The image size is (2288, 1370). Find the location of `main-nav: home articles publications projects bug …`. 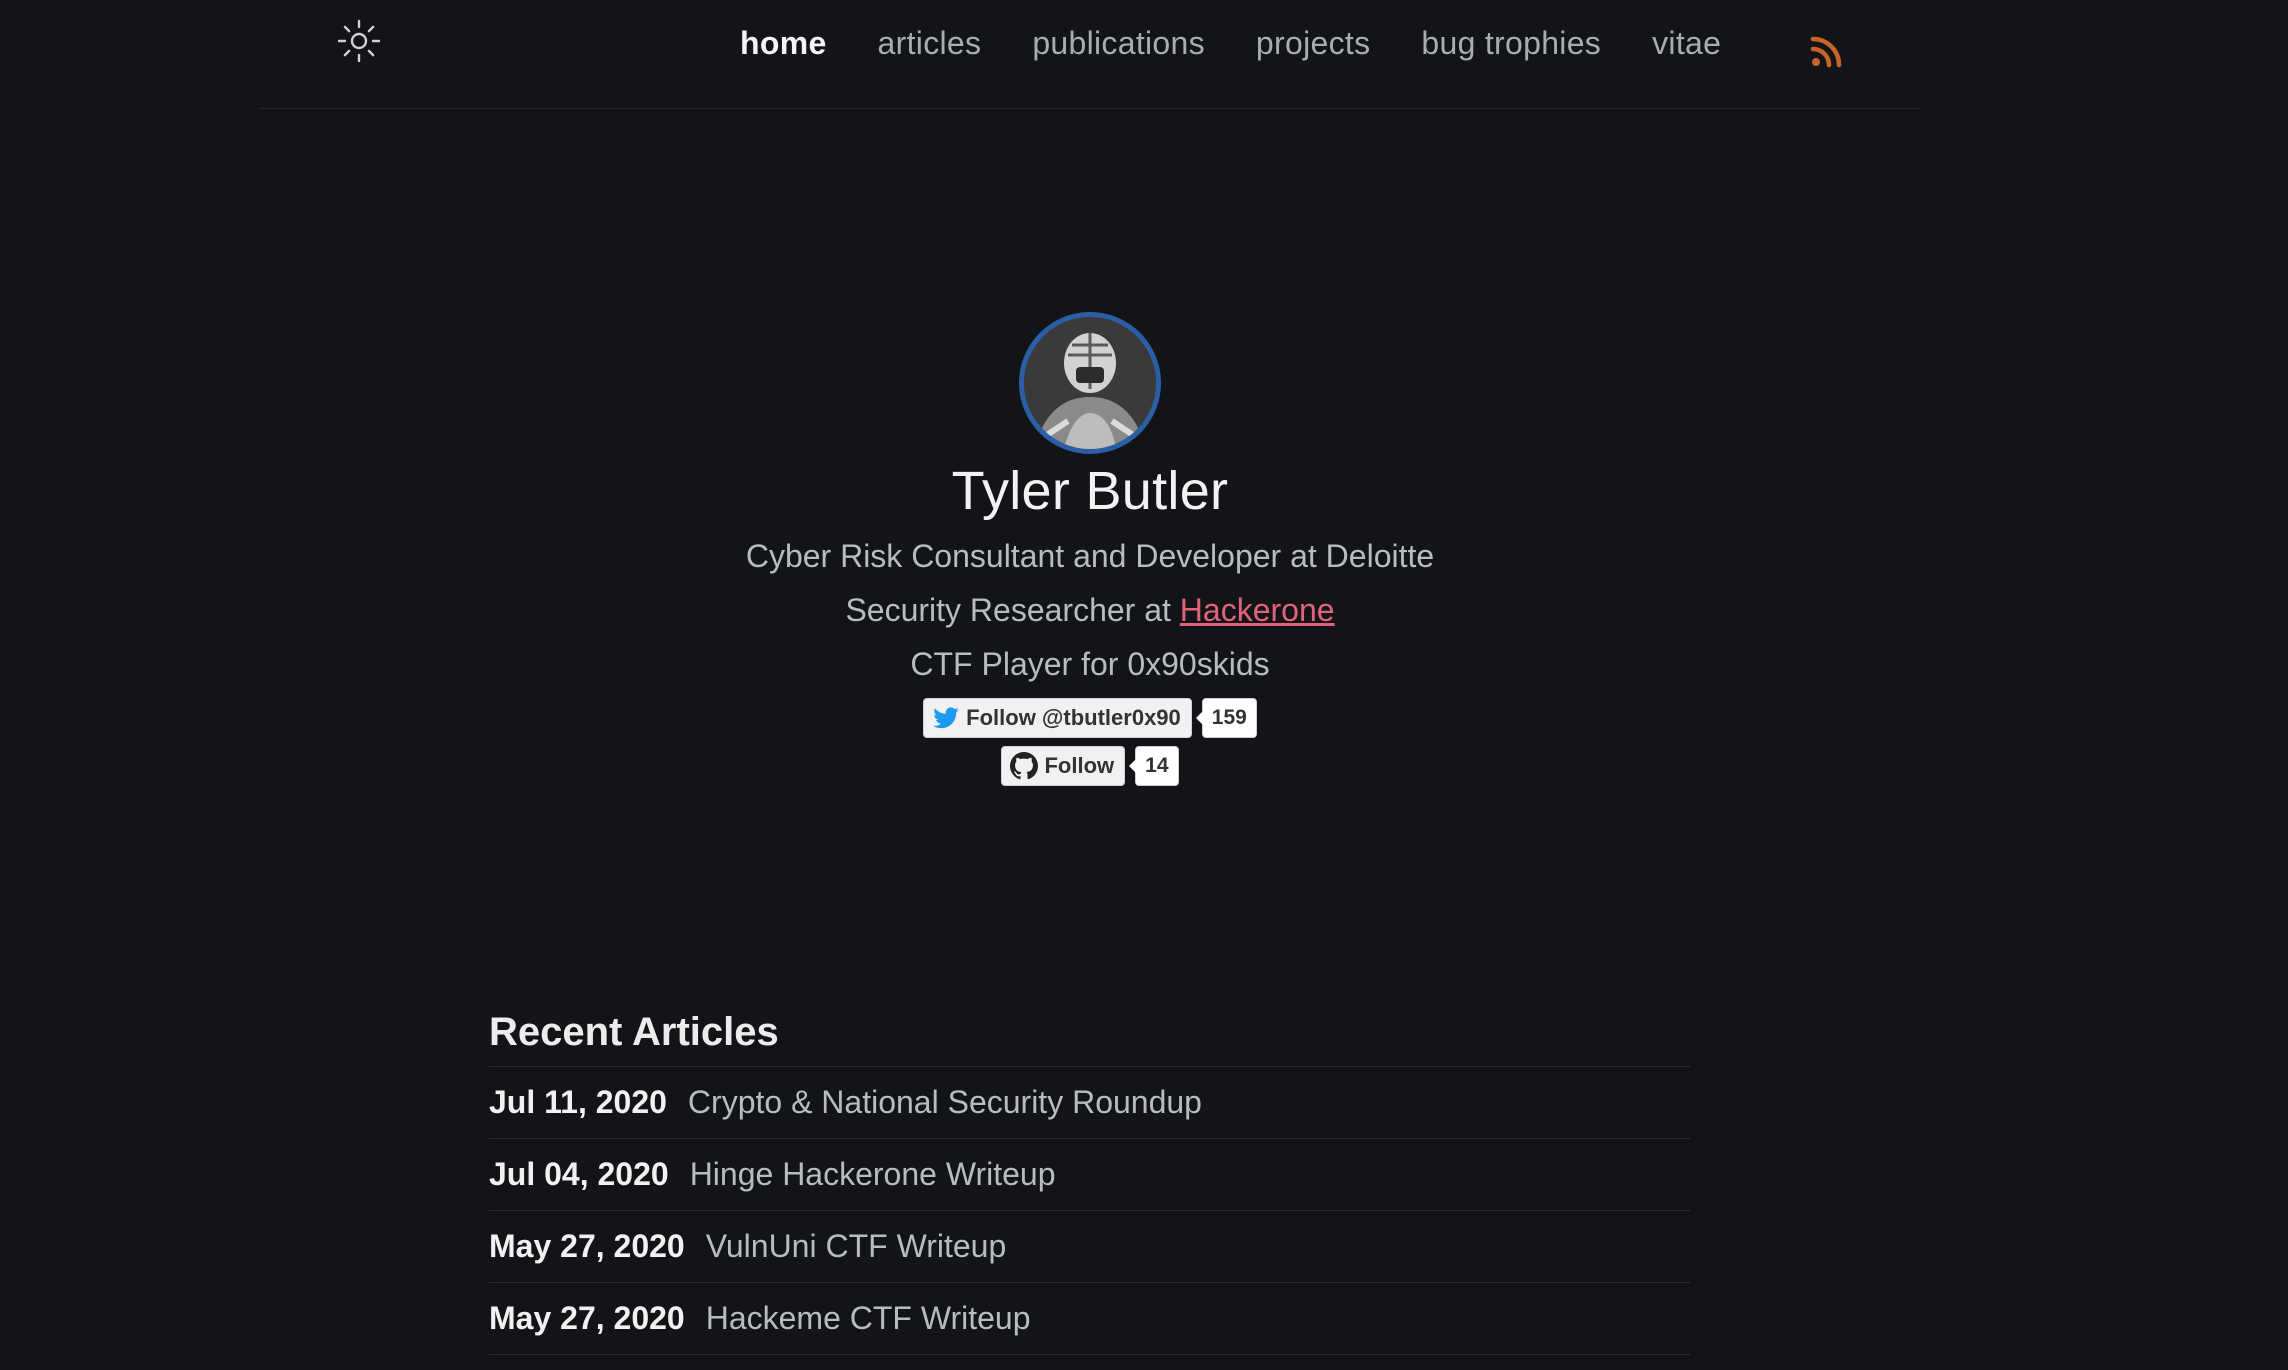

main-nav: home articles publications projects bug … is located at coordinates (1256, 43).